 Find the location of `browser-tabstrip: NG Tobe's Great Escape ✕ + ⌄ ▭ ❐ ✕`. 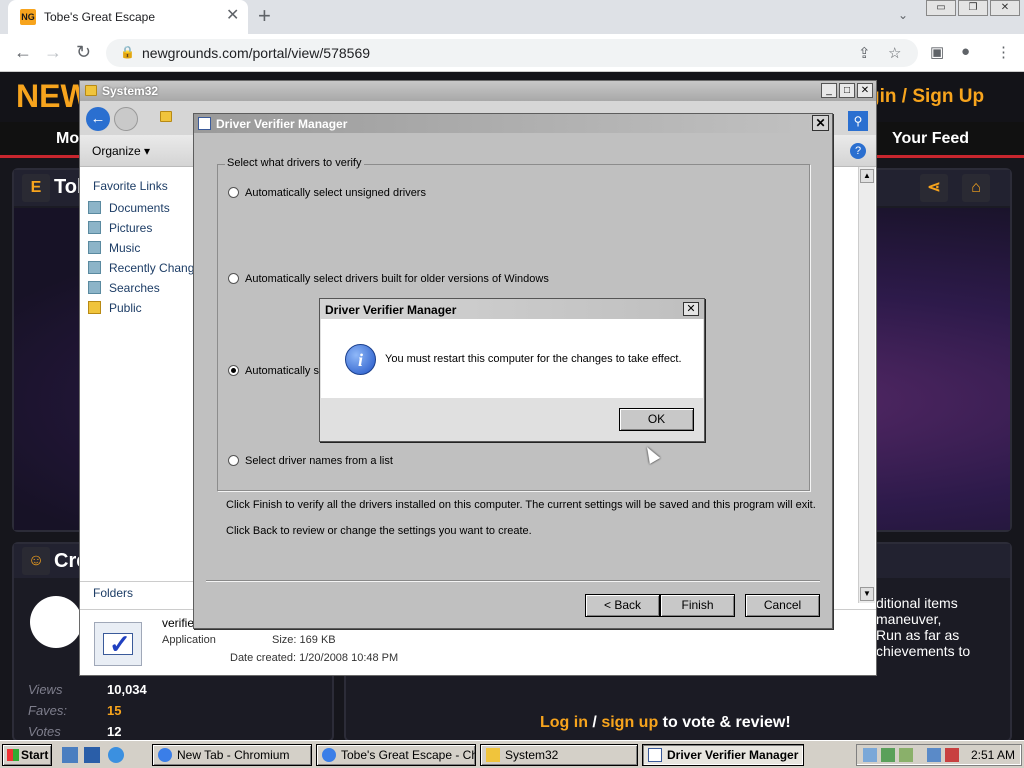

browser-tabstrip: NG Tobe's Great Escape ✕ + ⌄ ▭ ❐ ✕ is located at coordinates (512, 17).